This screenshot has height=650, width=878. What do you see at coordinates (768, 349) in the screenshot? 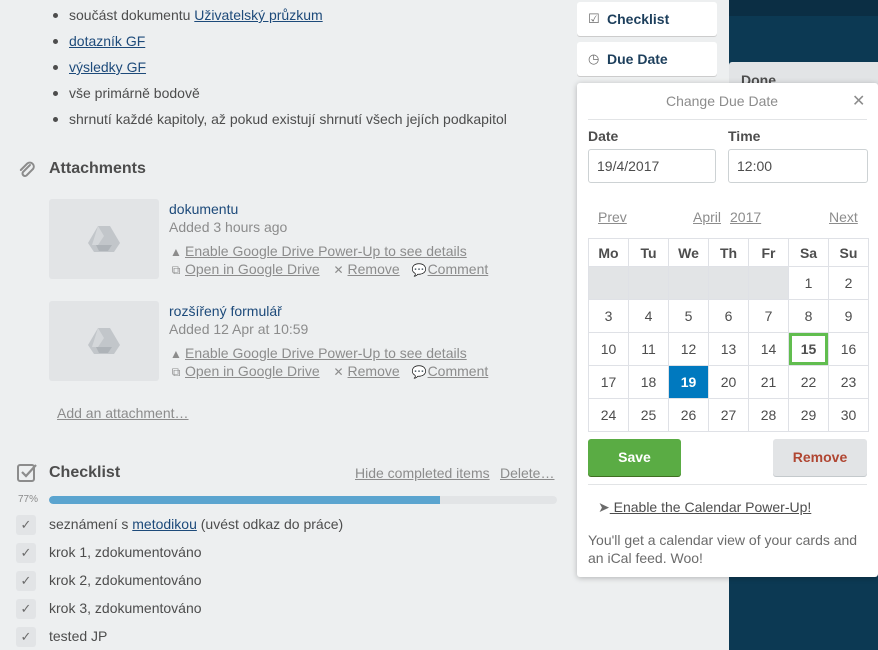
I see `calendar-day: 14` at bounding box center [768, 349].